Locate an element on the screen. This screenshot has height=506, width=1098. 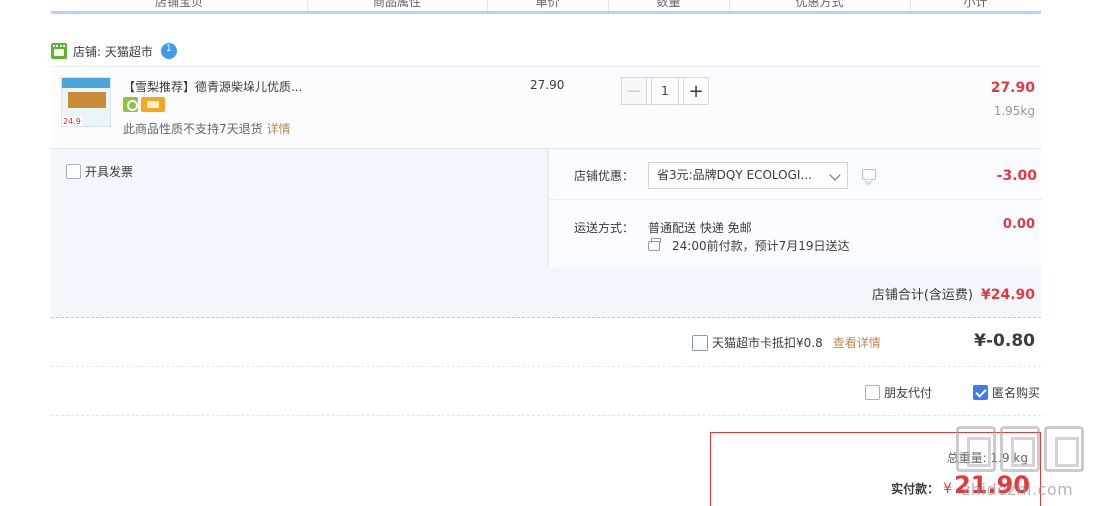
card-deduction-checkbox is located at coordinates (700, 342).